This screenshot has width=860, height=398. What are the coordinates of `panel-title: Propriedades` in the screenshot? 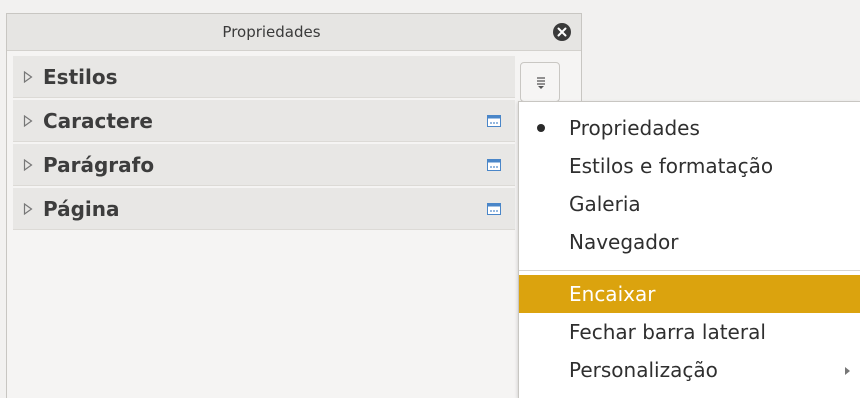 It's located at (271, 32).